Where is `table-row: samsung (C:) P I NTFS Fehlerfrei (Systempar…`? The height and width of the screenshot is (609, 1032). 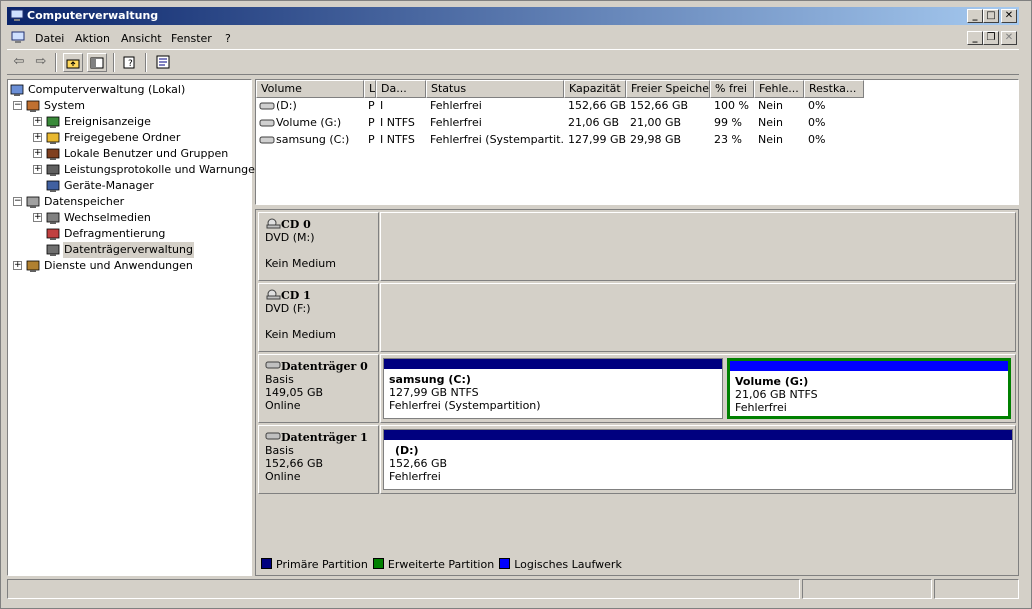
table-row: samsung (C:) P I NTFS Fehlerfrei (Systempar… is located at coordinates (636, 140).